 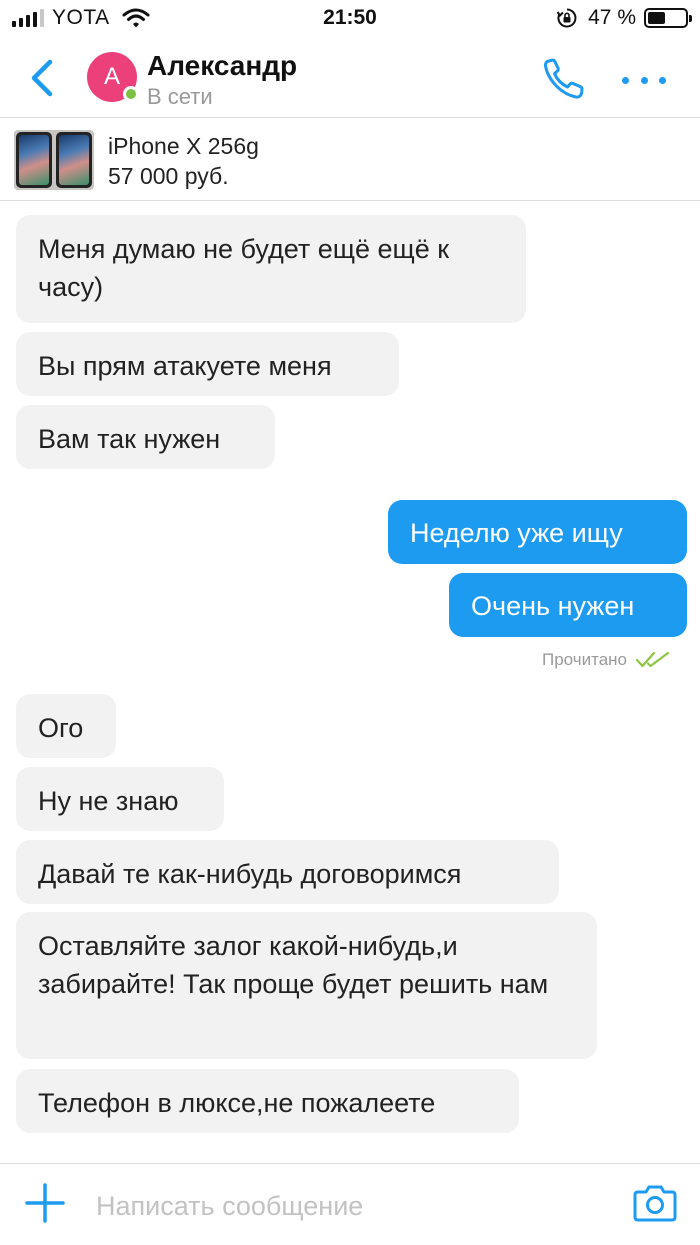 What do you see at coordinates (207, 364) in the screenshot?
I see `message-bubble: Вы прям атакуете меня` at bounding box center [207, 364].